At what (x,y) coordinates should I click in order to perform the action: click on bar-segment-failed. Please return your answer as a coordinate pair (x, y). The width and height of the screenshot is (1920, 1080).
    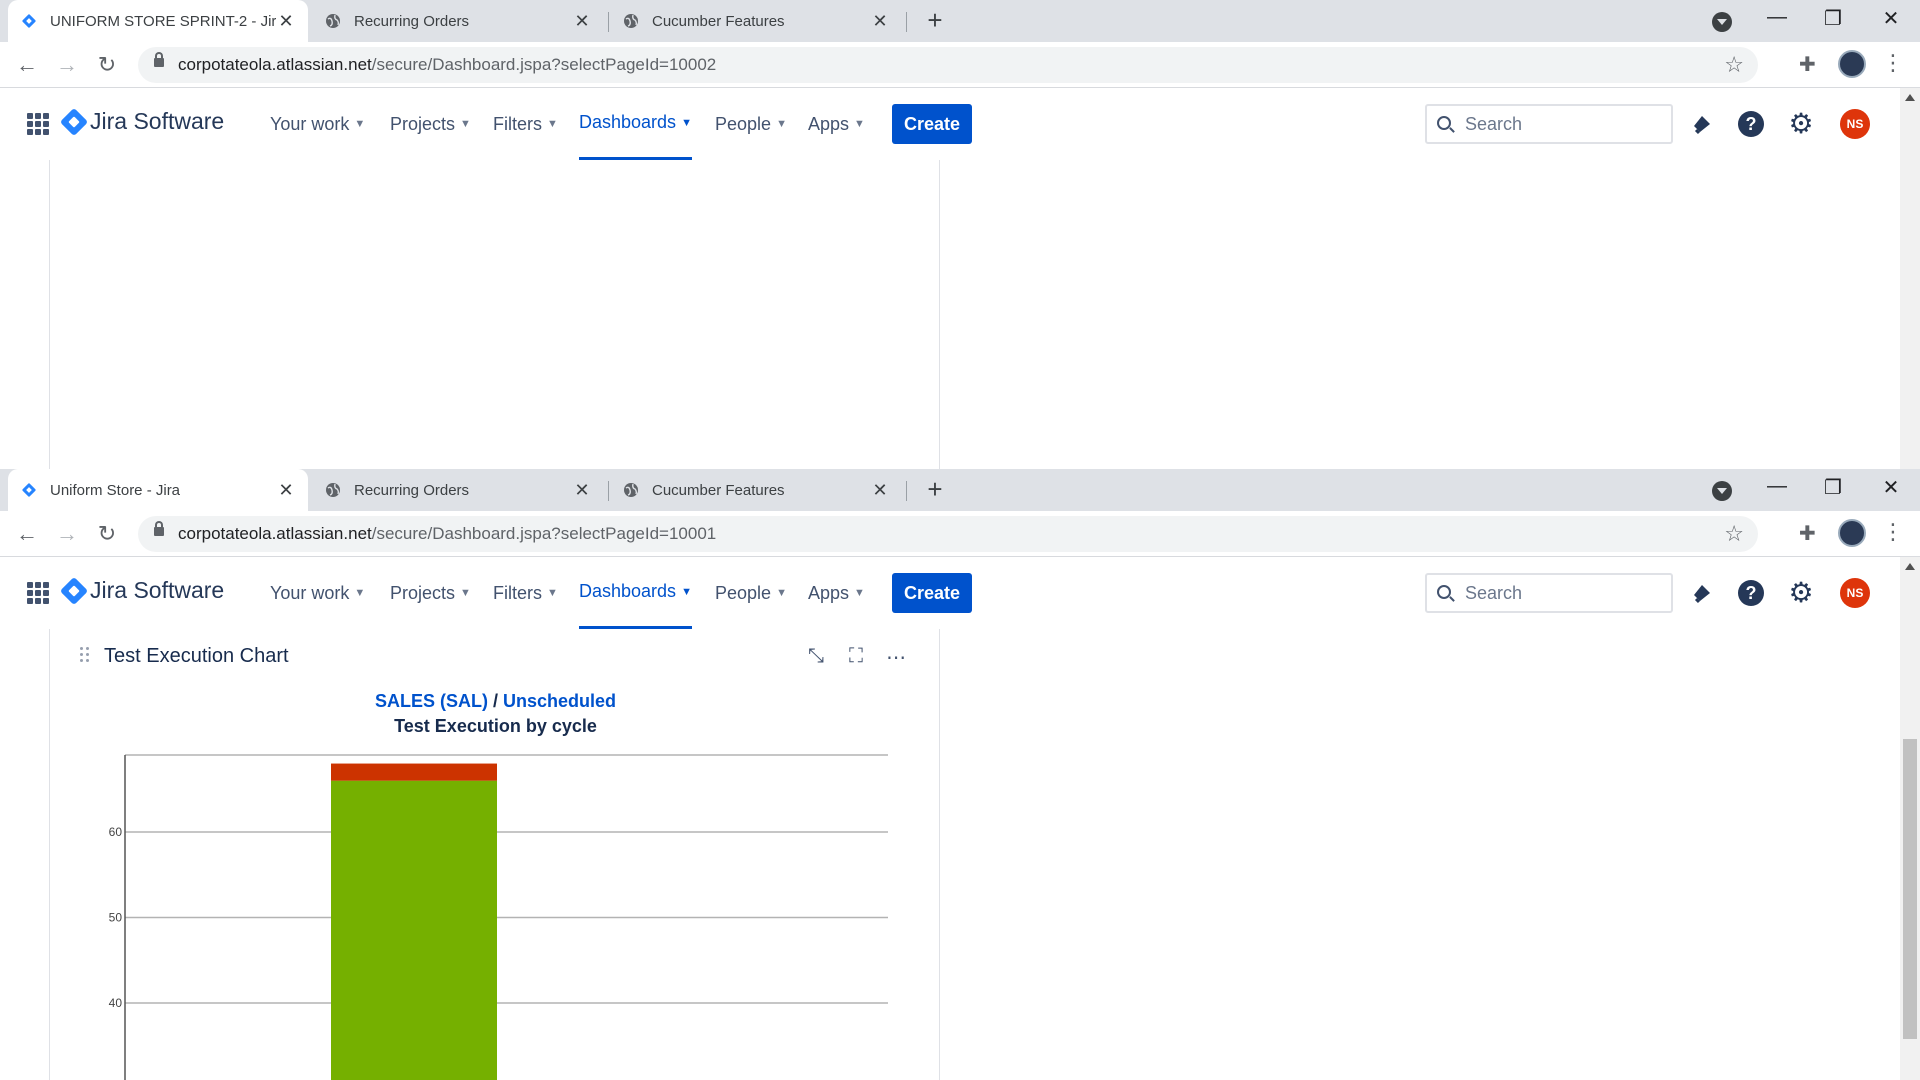
    Looking at the image, I should click on (414, 772).